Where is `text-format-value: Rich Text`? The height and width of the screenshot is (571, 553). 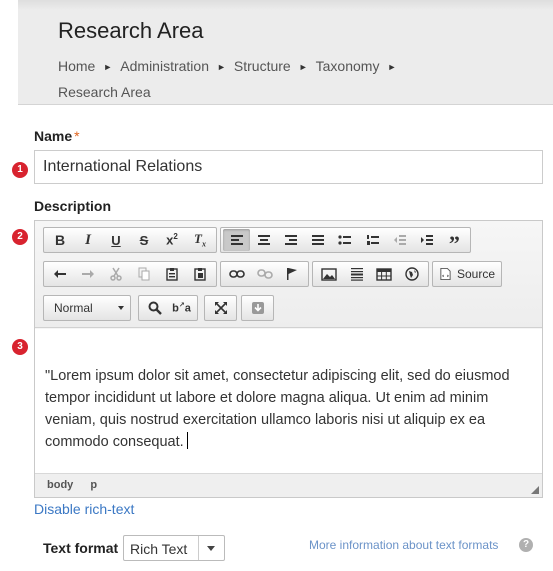 text-format-value: Rich Text is located at coordinates (159, 549).